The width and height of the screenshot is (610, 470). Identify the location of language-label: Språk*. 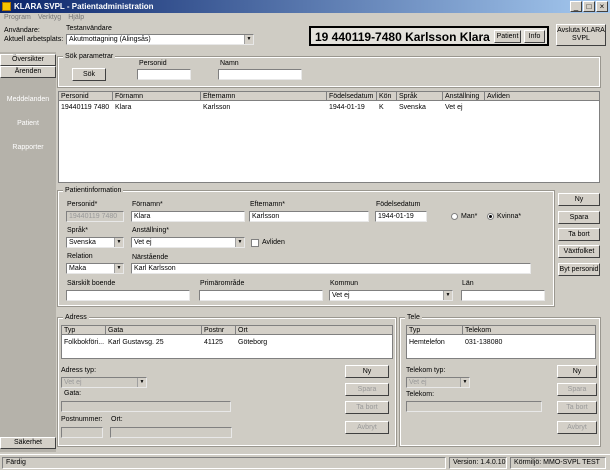
(78, 230).